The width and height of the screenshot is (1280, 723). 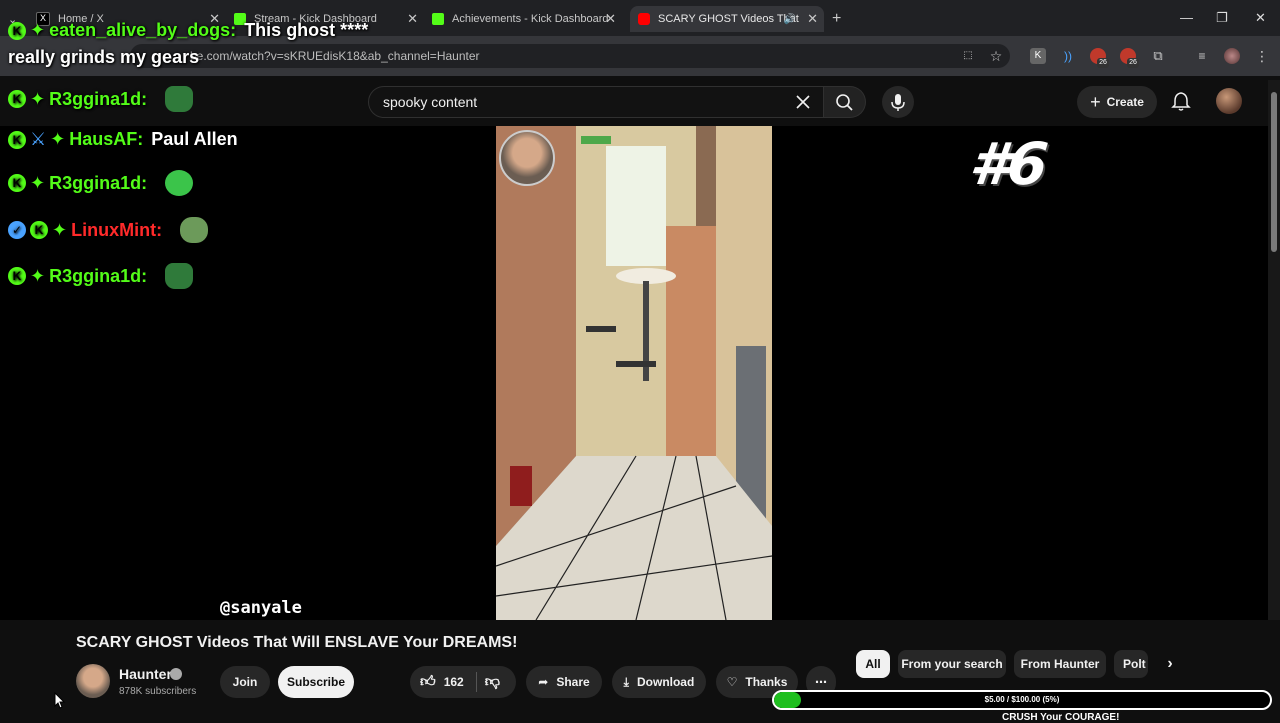 I want to click on download-button: ⤓ Download, so click(x=659, y=682).